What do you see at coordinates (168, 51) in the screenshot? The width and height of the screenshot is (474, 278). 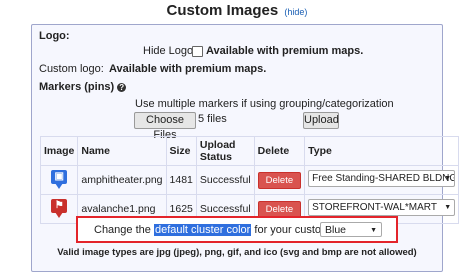 I see `hide-logo-label: Hide Logo` at bounding box center [168, 51].